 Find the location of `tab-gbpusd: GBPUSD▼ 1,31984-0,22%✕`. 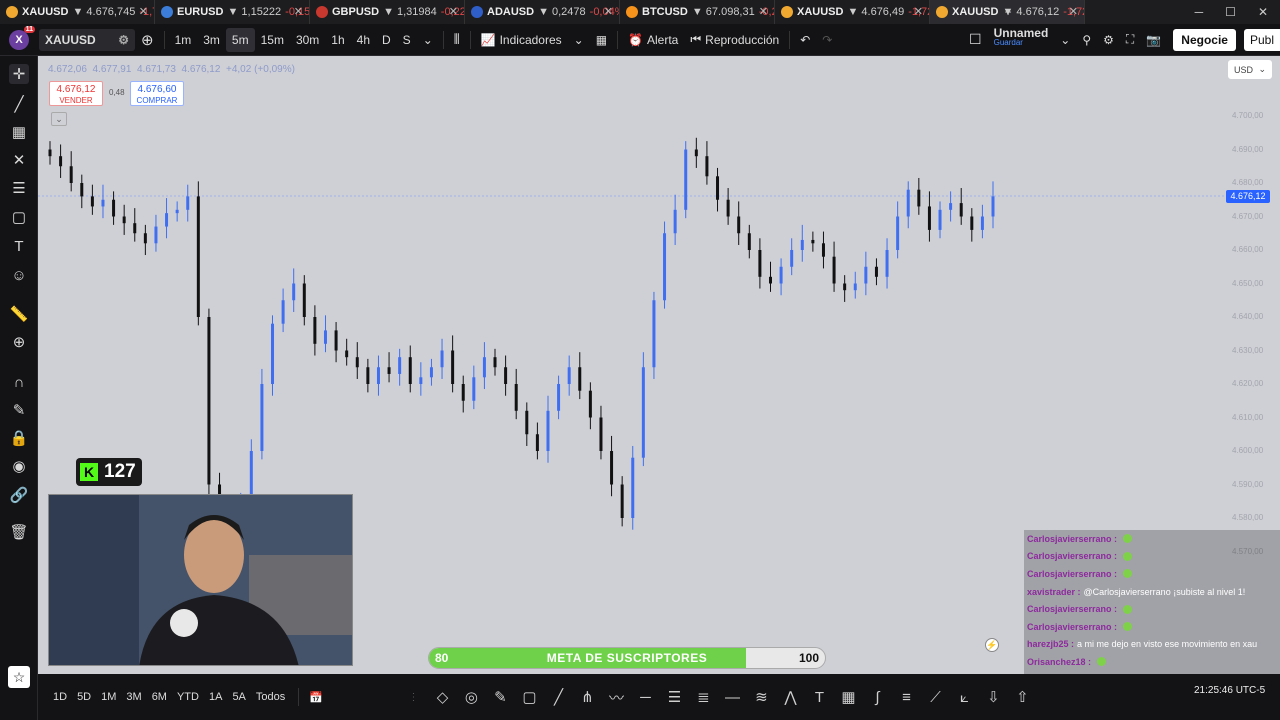

tab-gbpusd: GBPUSD▼ 1,31984-0,22%✕ is located at coordinates (387, 12).